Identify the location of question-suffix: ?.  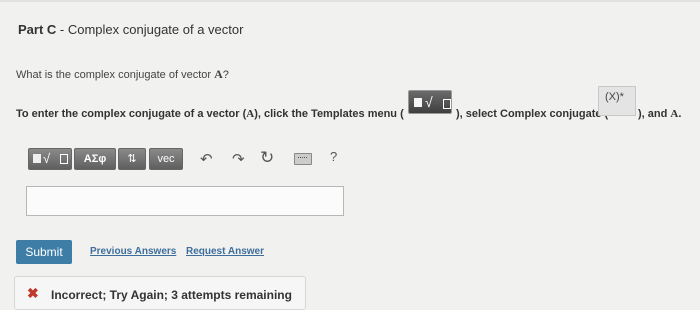
(225, 75).